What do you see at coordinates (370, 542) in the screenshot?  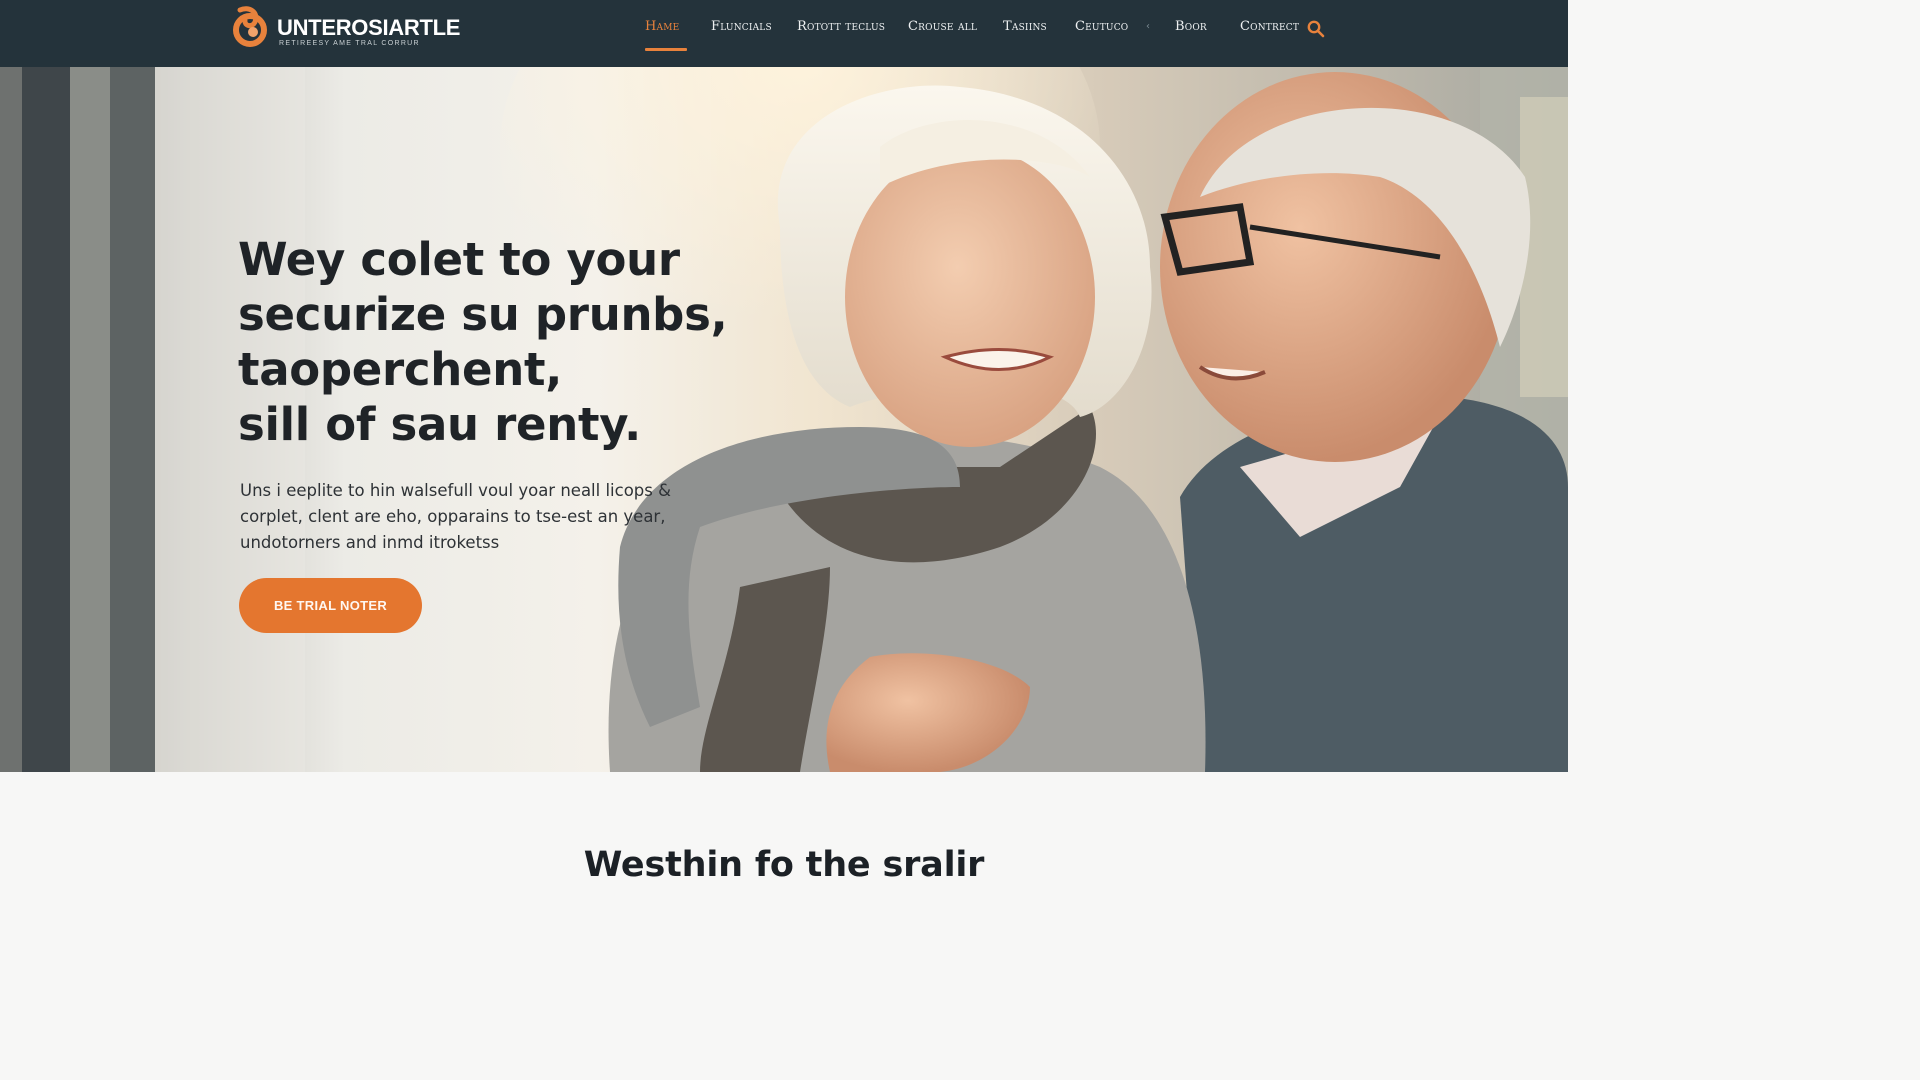 I see `hero-description-line: undotorners and inmd itroketss` at bounding box center [370, 542].